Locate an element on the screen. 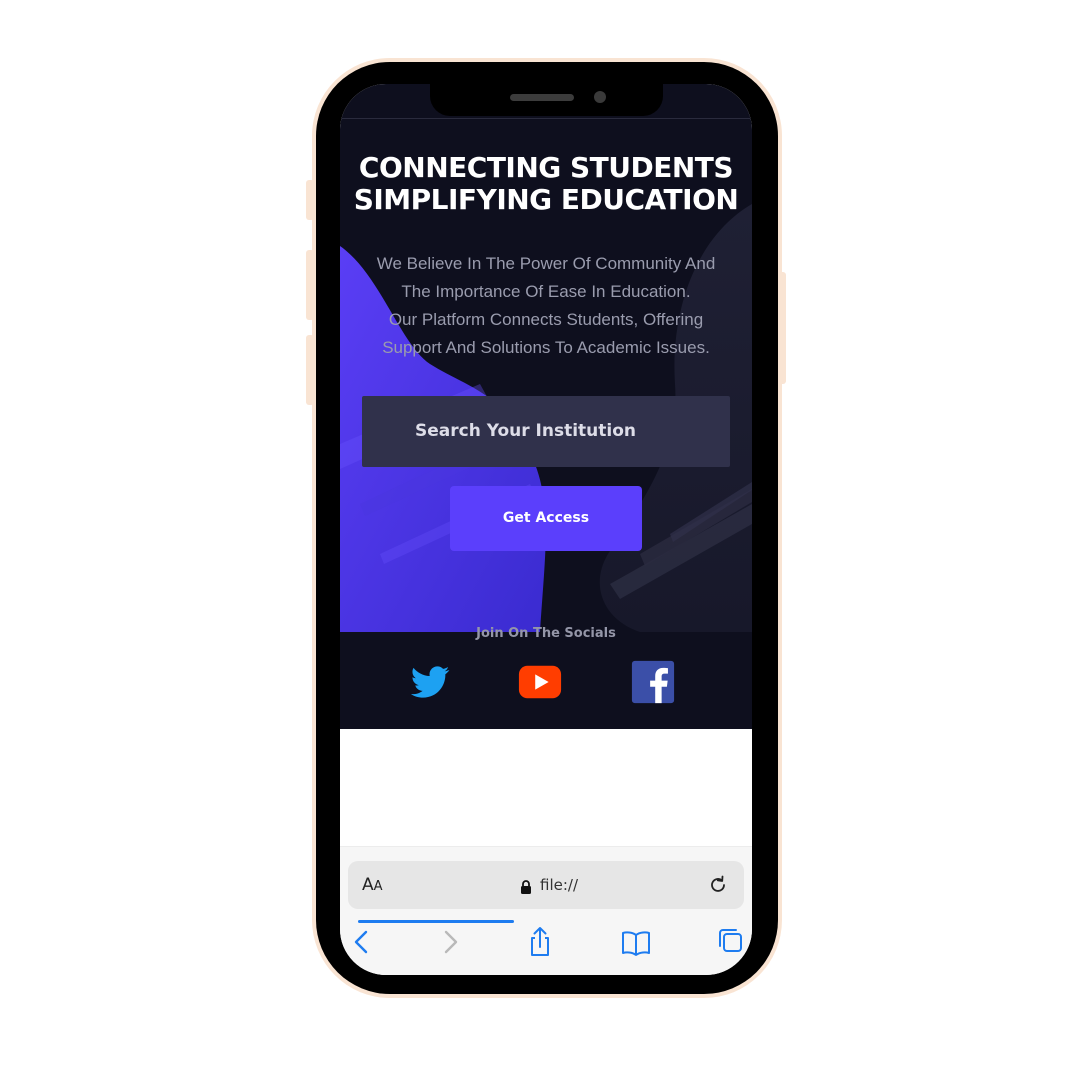  institution-search-field: Search Your Institution is located at coordinates (546, 431).